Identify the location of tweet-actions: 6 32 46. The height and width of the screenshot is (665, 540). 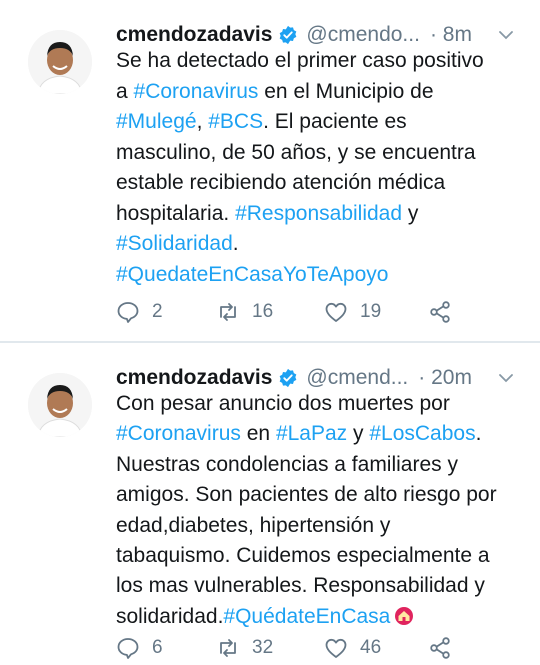
(284, 648).